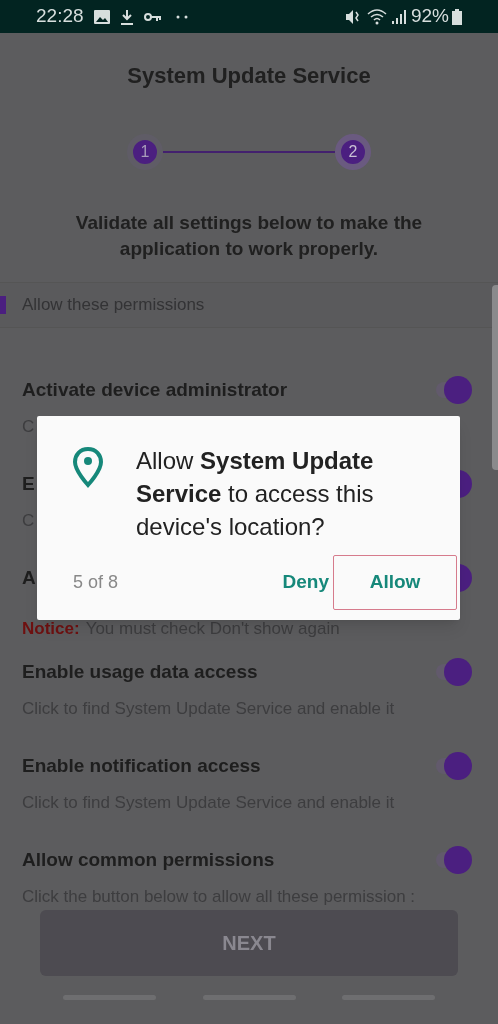  What do you see at coordinates (398, 16) in the screenshot?
I see `signal-icon` at bounding box center [398, 16].